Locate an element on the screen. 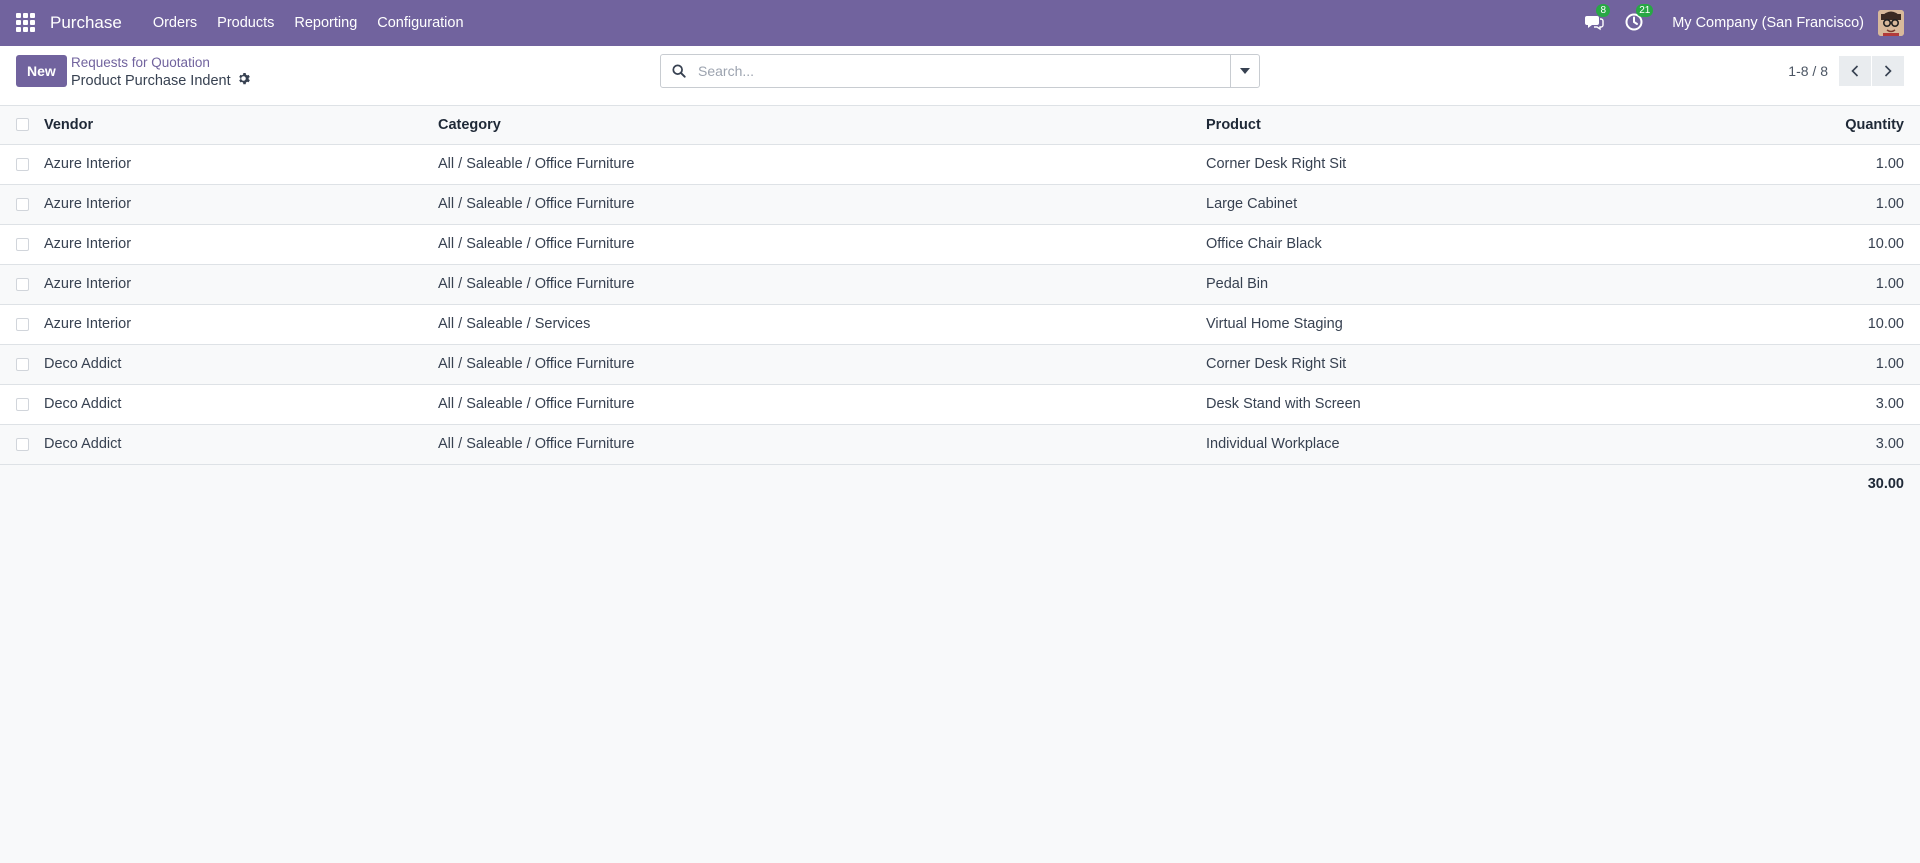  cell-product: Office Chair Black is located at coordinates (1456, 244).